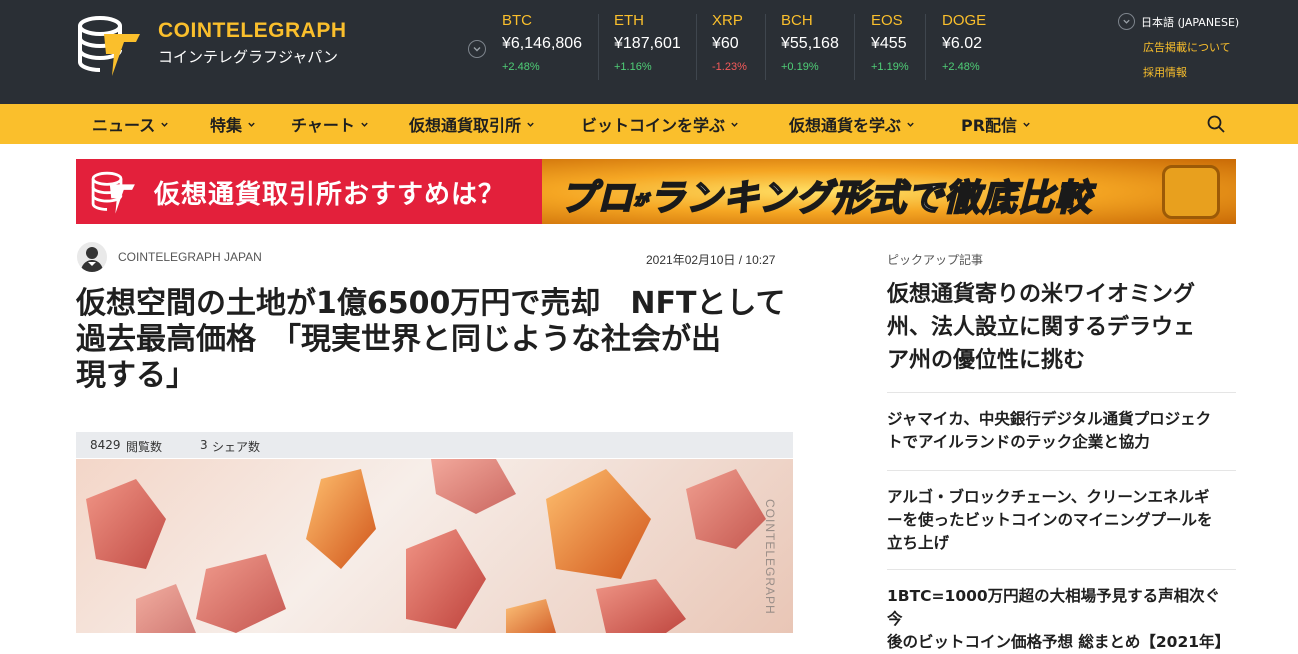  What do you see at coordinates (633, 67) in the screenshot?
I see `ticker-change: +1.16%` at bounding box center [633, 67].